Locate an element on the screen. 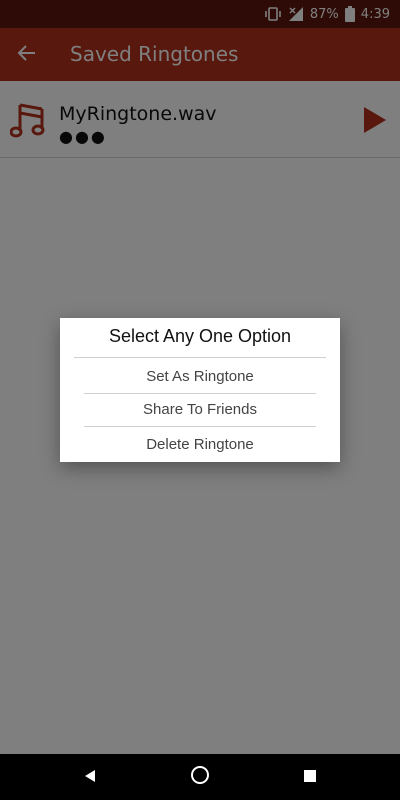  back-icon is located at coordinates (90, 777).